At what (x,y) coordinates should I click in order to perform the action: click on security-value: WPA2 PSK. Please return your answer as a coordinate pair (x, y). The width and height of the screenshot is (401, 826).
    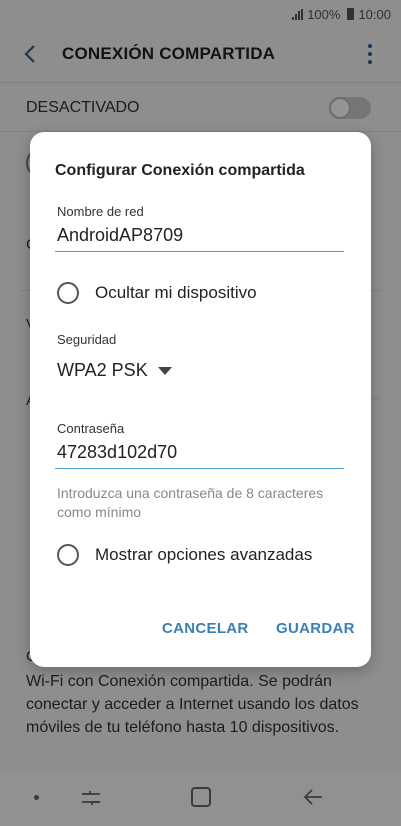
    Looking at the image, I should click on (102, 370).